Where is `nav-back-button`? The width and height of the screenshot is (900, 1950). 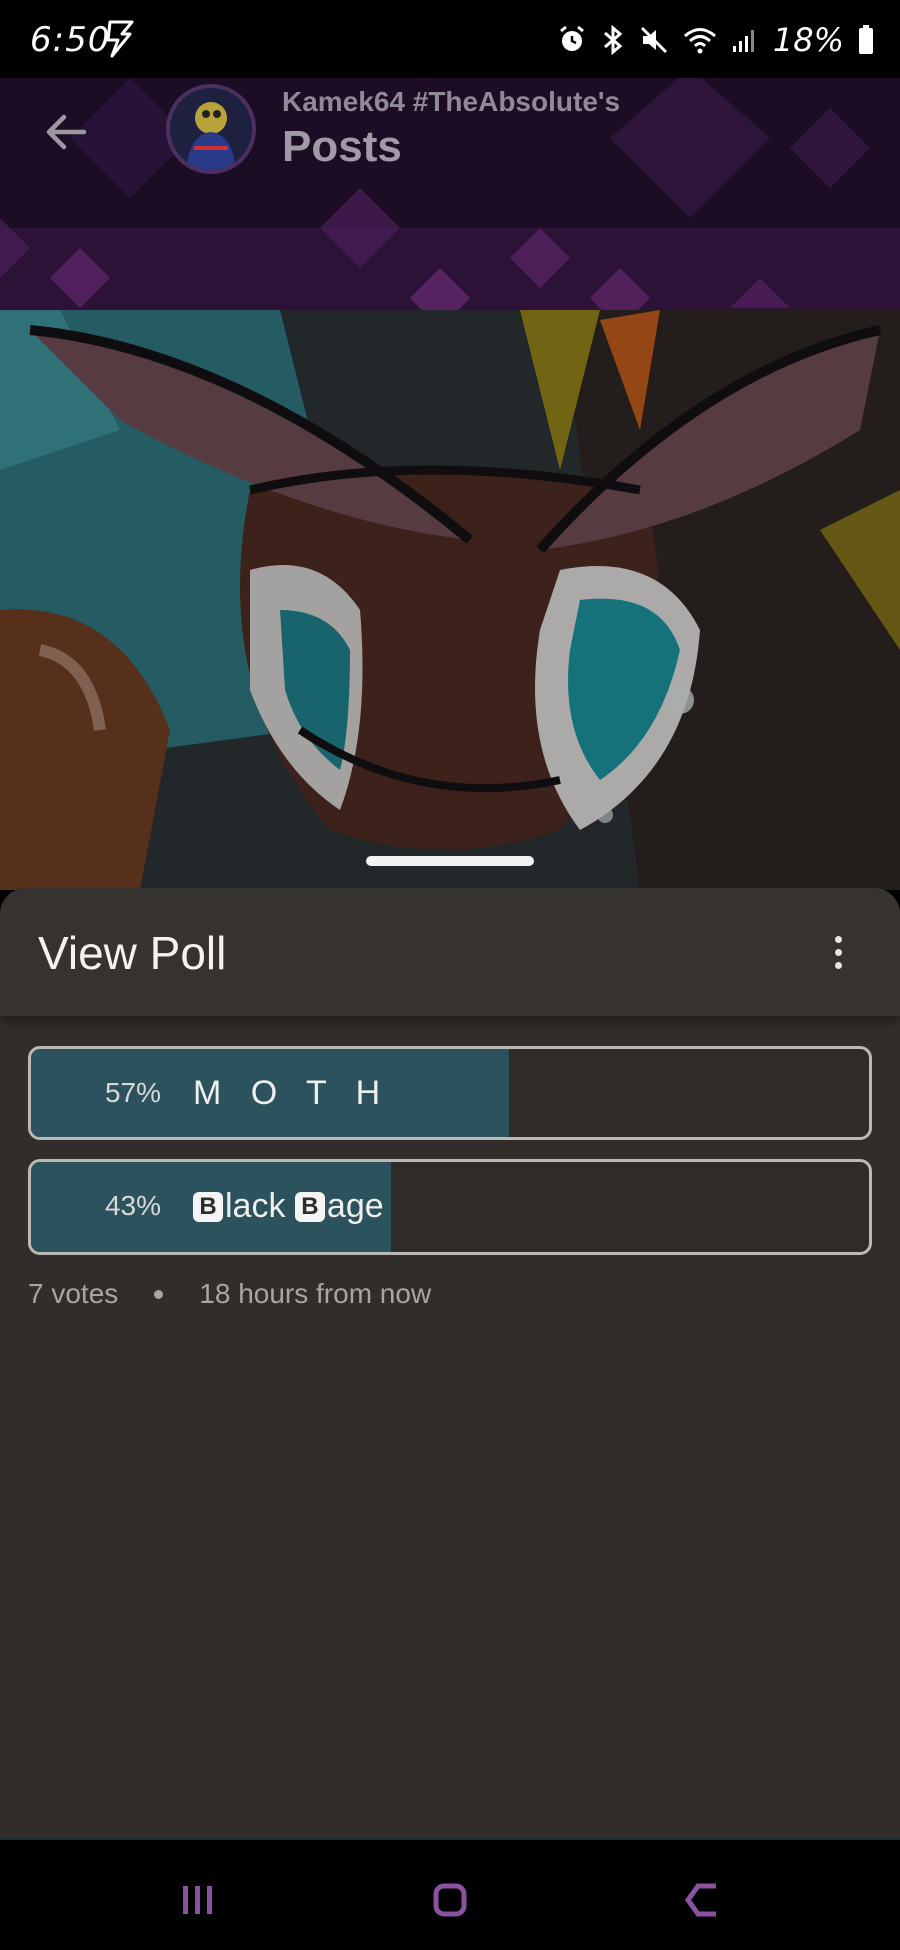 nav-back-button is located at coordinates (702, 1900).